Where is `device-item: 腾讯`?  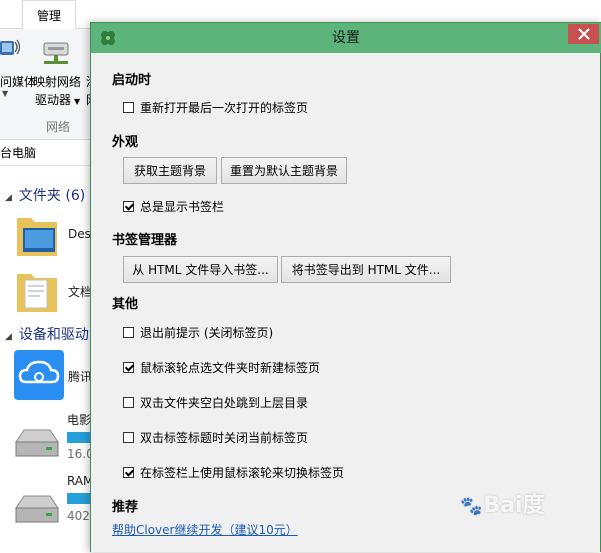 device-item: 腾讯 is located at coordinates (80, 376).